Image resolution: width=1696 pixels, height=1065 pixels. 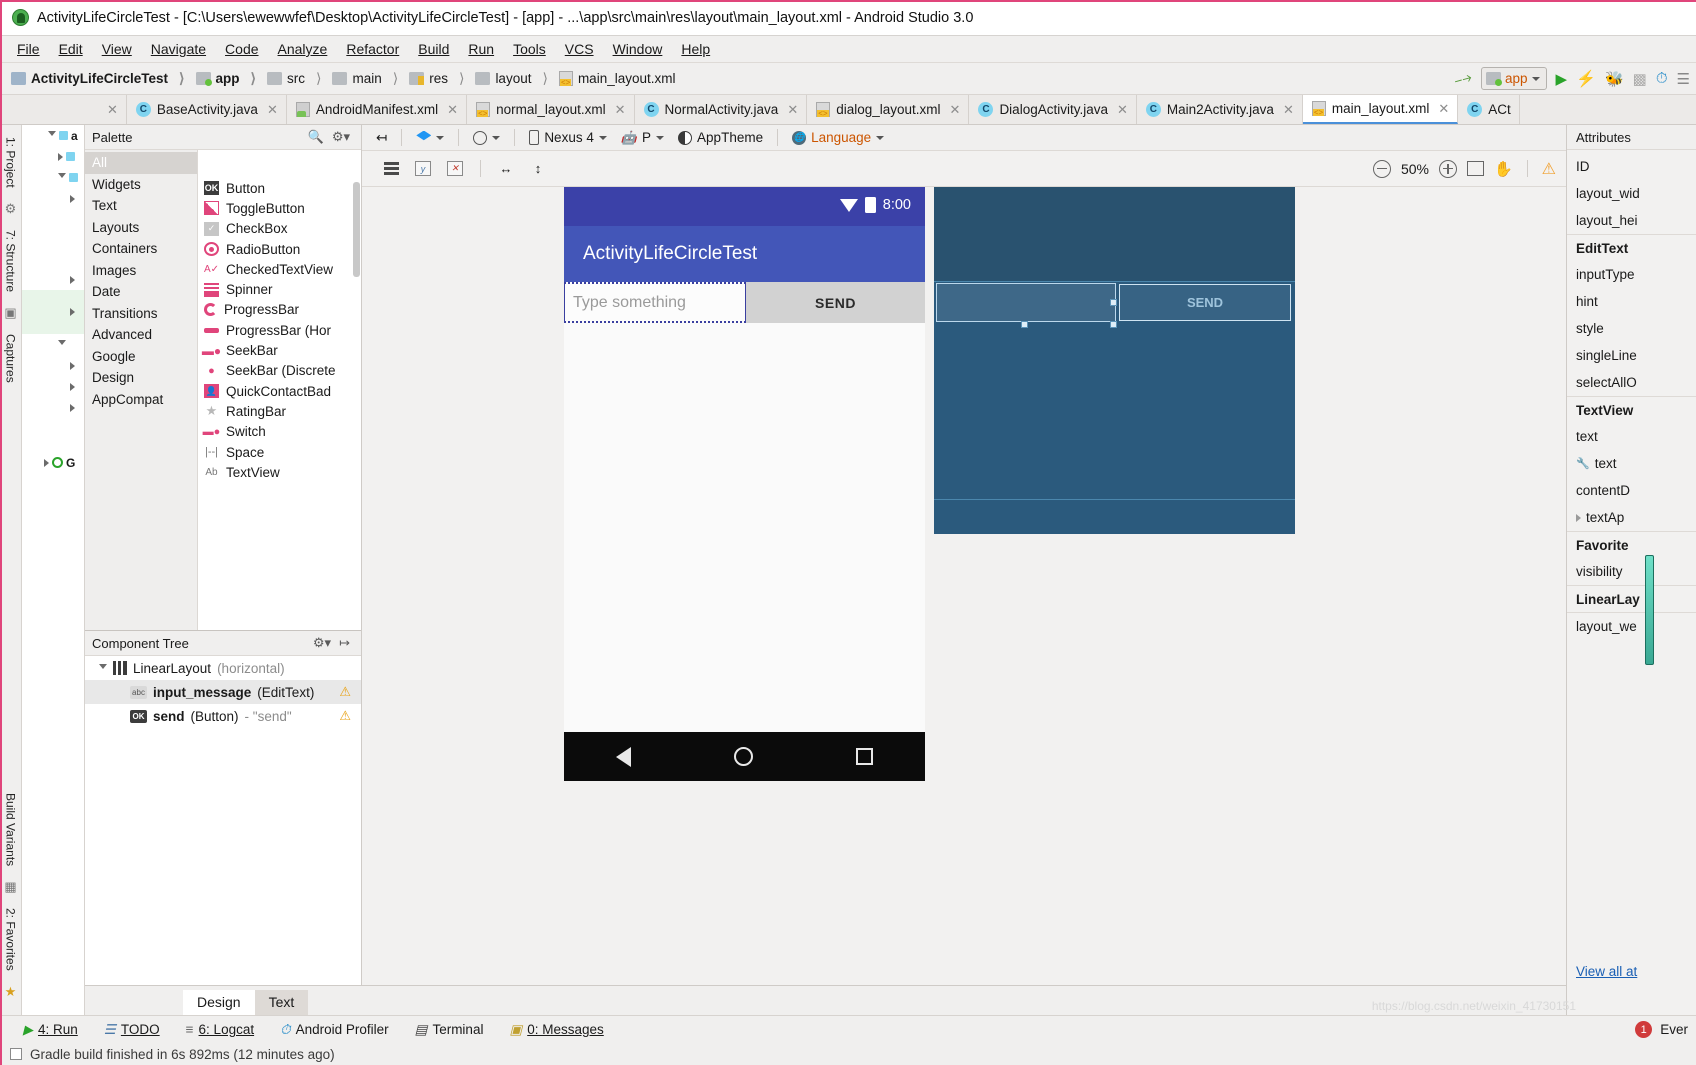 I want to click on theme-selector: AppTheme, so click(x=720, y=137).